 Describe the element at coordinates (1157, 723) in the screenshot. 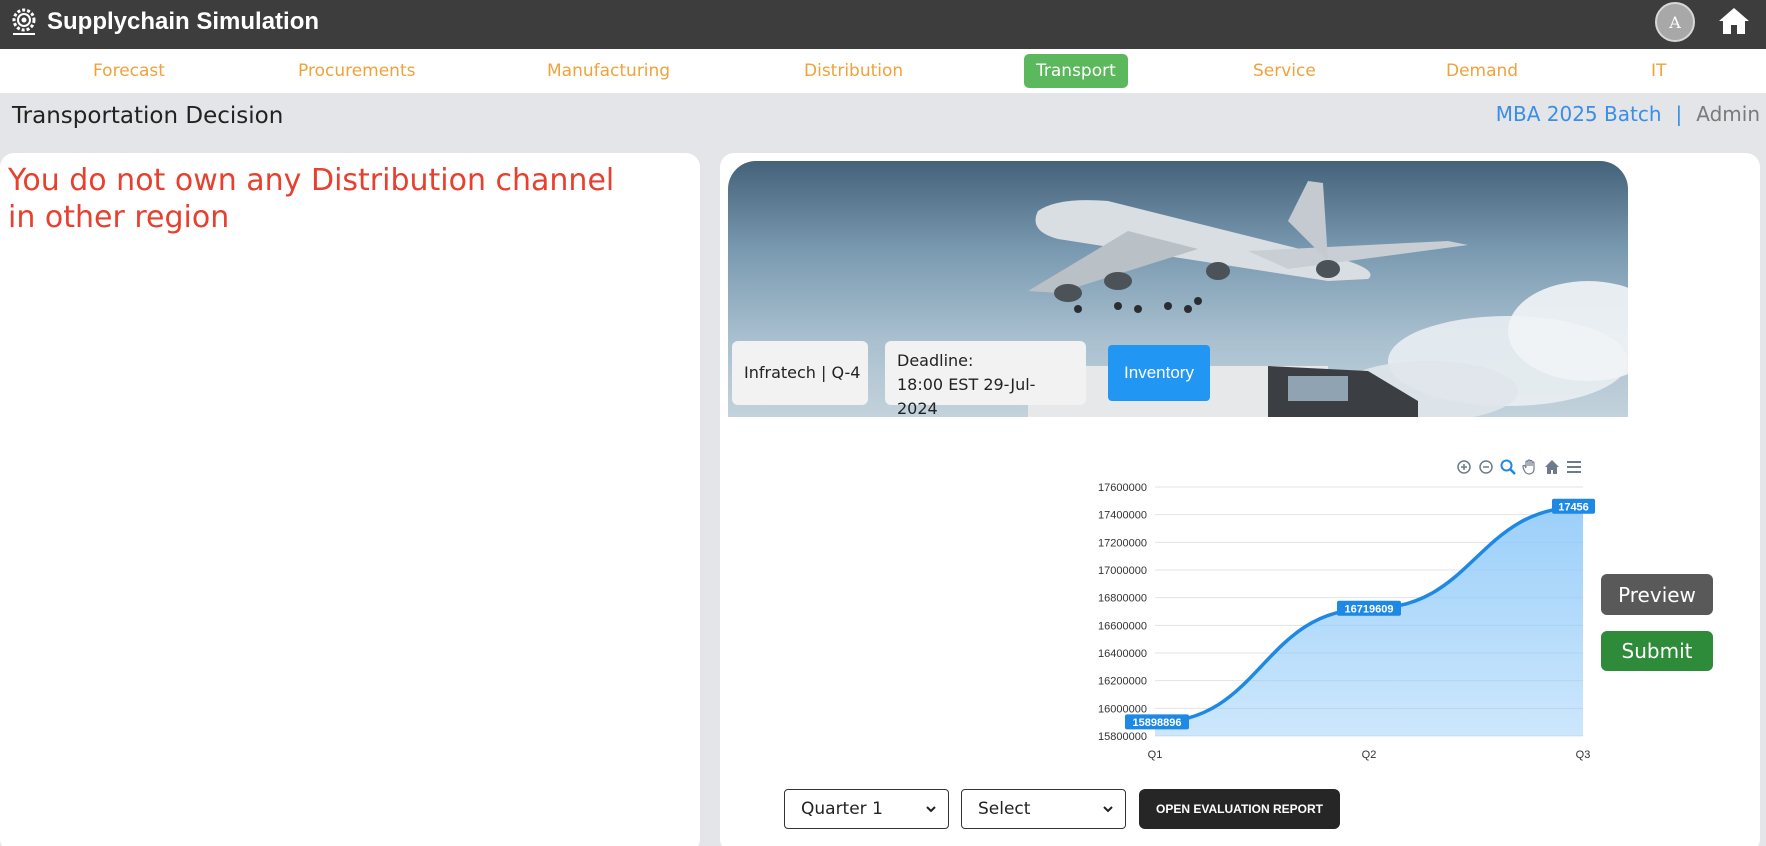

I see `data-label: 15898896` at that location.